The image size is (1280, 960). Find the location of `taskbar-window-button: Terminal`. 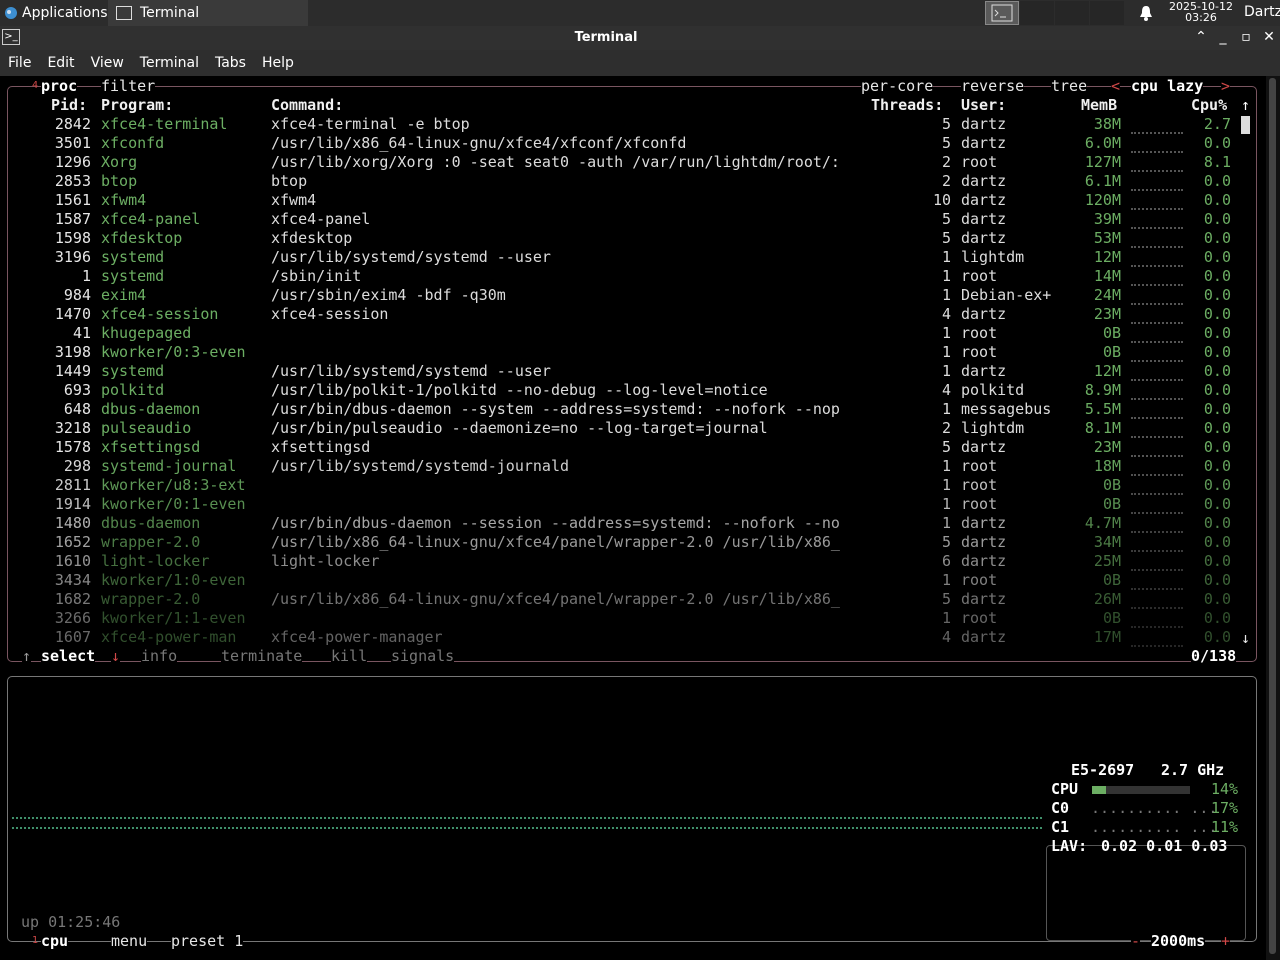

taskbar-window-button: Terminal is located at coordinates (208, 13).